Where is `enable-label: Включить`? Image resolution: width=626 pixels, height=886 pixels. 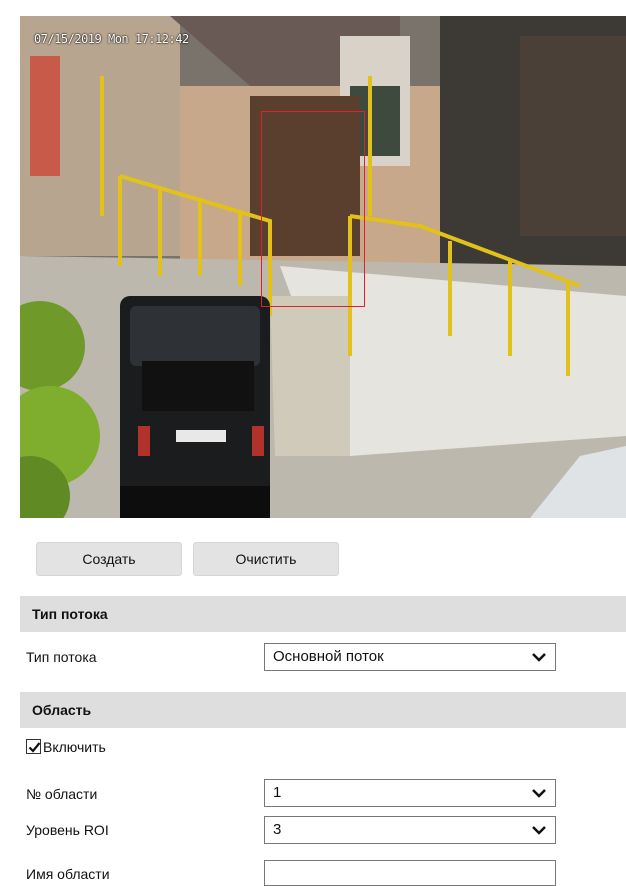
enable-label: Включить is located at coordinates (74, 747).